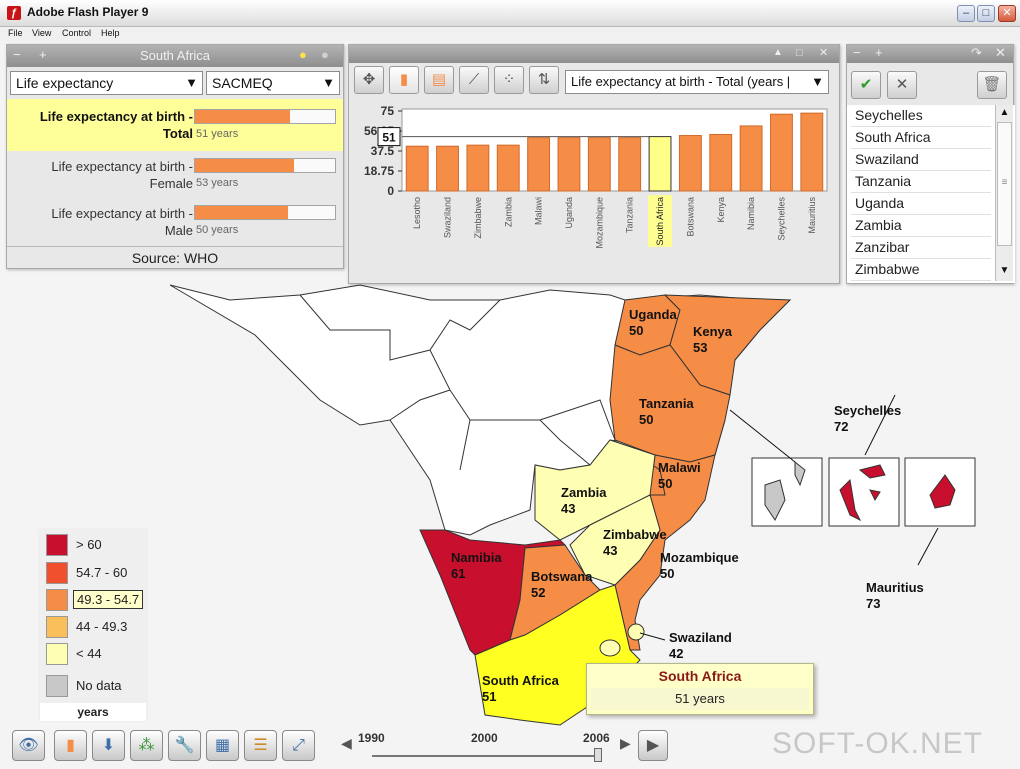  I want to click on lesotho-region, so click(610, 648).